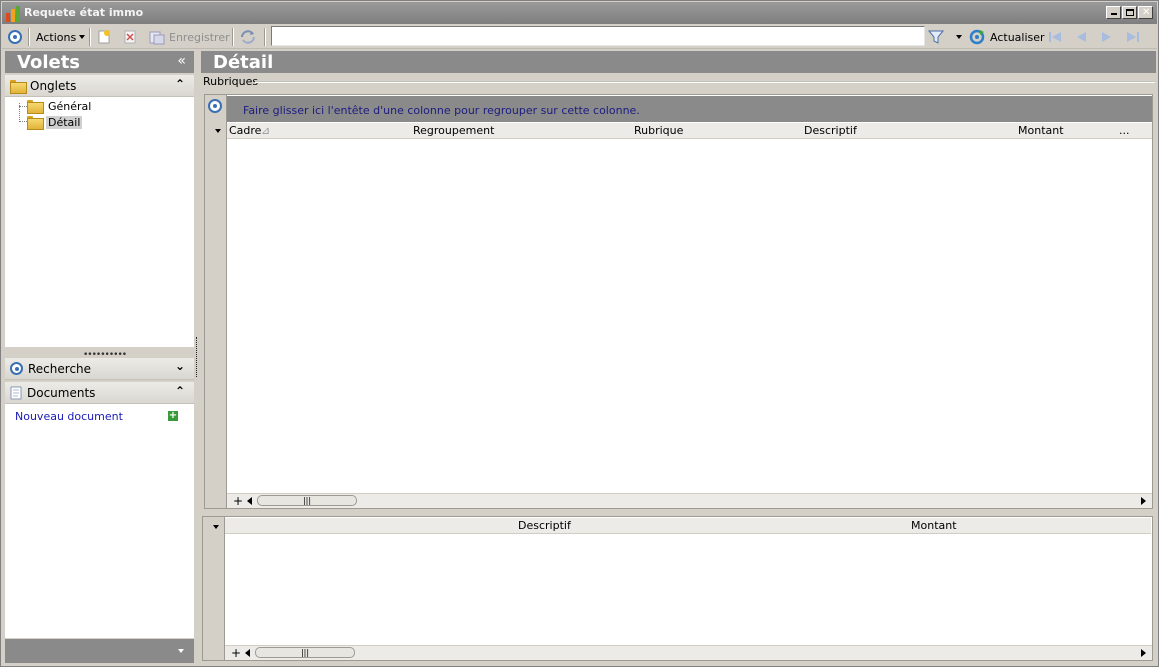 This screenshot has height=667, width=1159. I want to click on documents-section-header: Documents ⌃, so click(99, 393).